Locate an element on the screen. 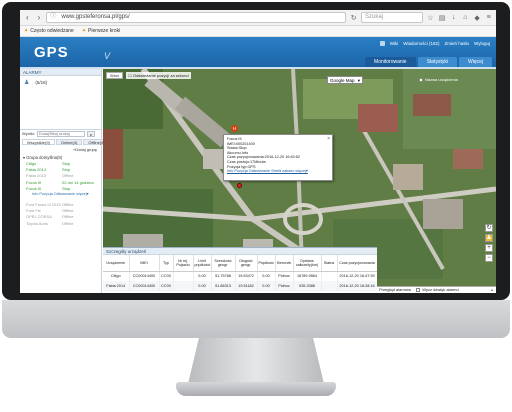 This screenshot has height=412, width=512. column-header: Dystans całkowity(km) is located at coordinates (307, 263).